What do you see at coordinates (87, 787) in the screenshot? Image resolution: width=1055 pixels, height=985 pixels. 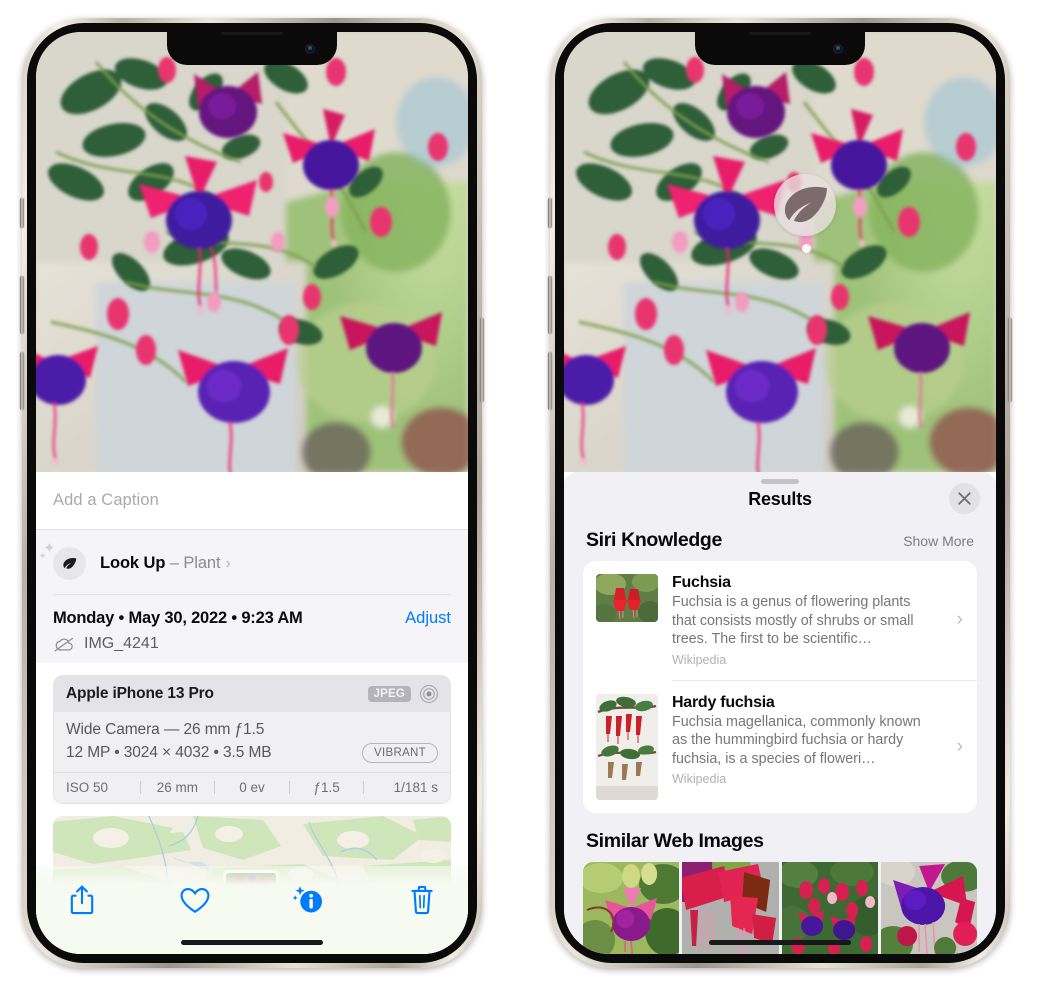 I see `exif-iso: ISO 50` at bounding box center [87, 787].